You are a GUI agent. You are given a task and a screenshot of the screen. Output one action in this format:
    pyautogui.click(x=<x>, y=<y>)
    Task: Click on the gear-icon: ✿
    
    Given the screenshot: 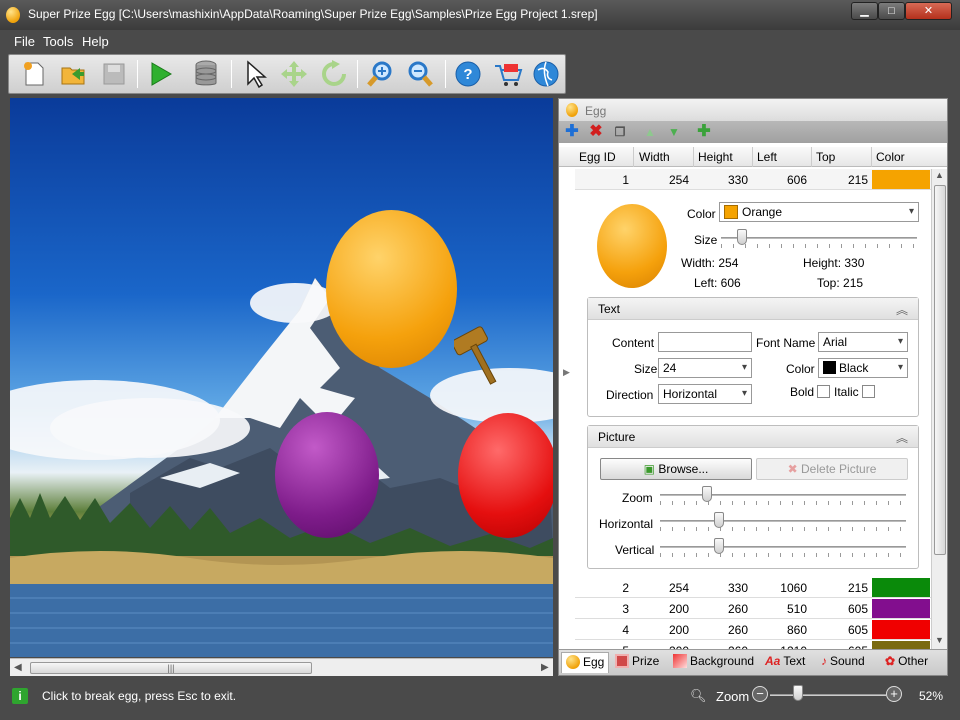 What is the action you would take?
    pyautogui.click(x=890, y=661)
    